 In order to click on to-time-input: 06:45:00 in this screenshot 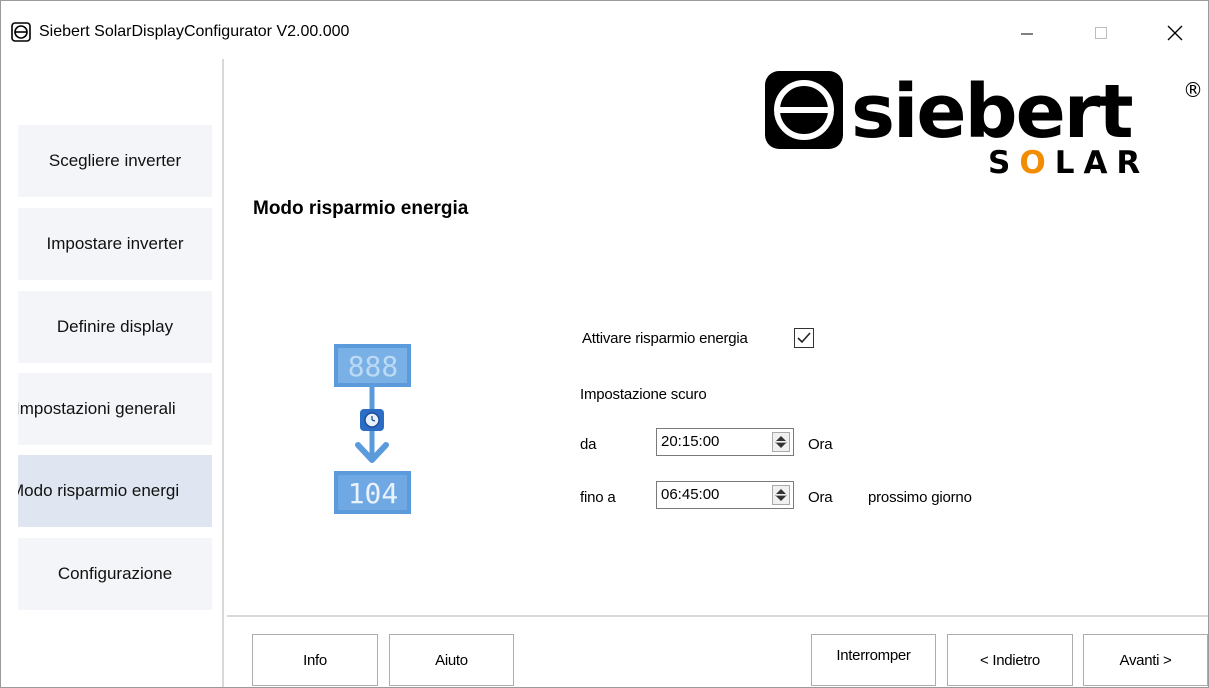, I will do `click(725, 495)`.